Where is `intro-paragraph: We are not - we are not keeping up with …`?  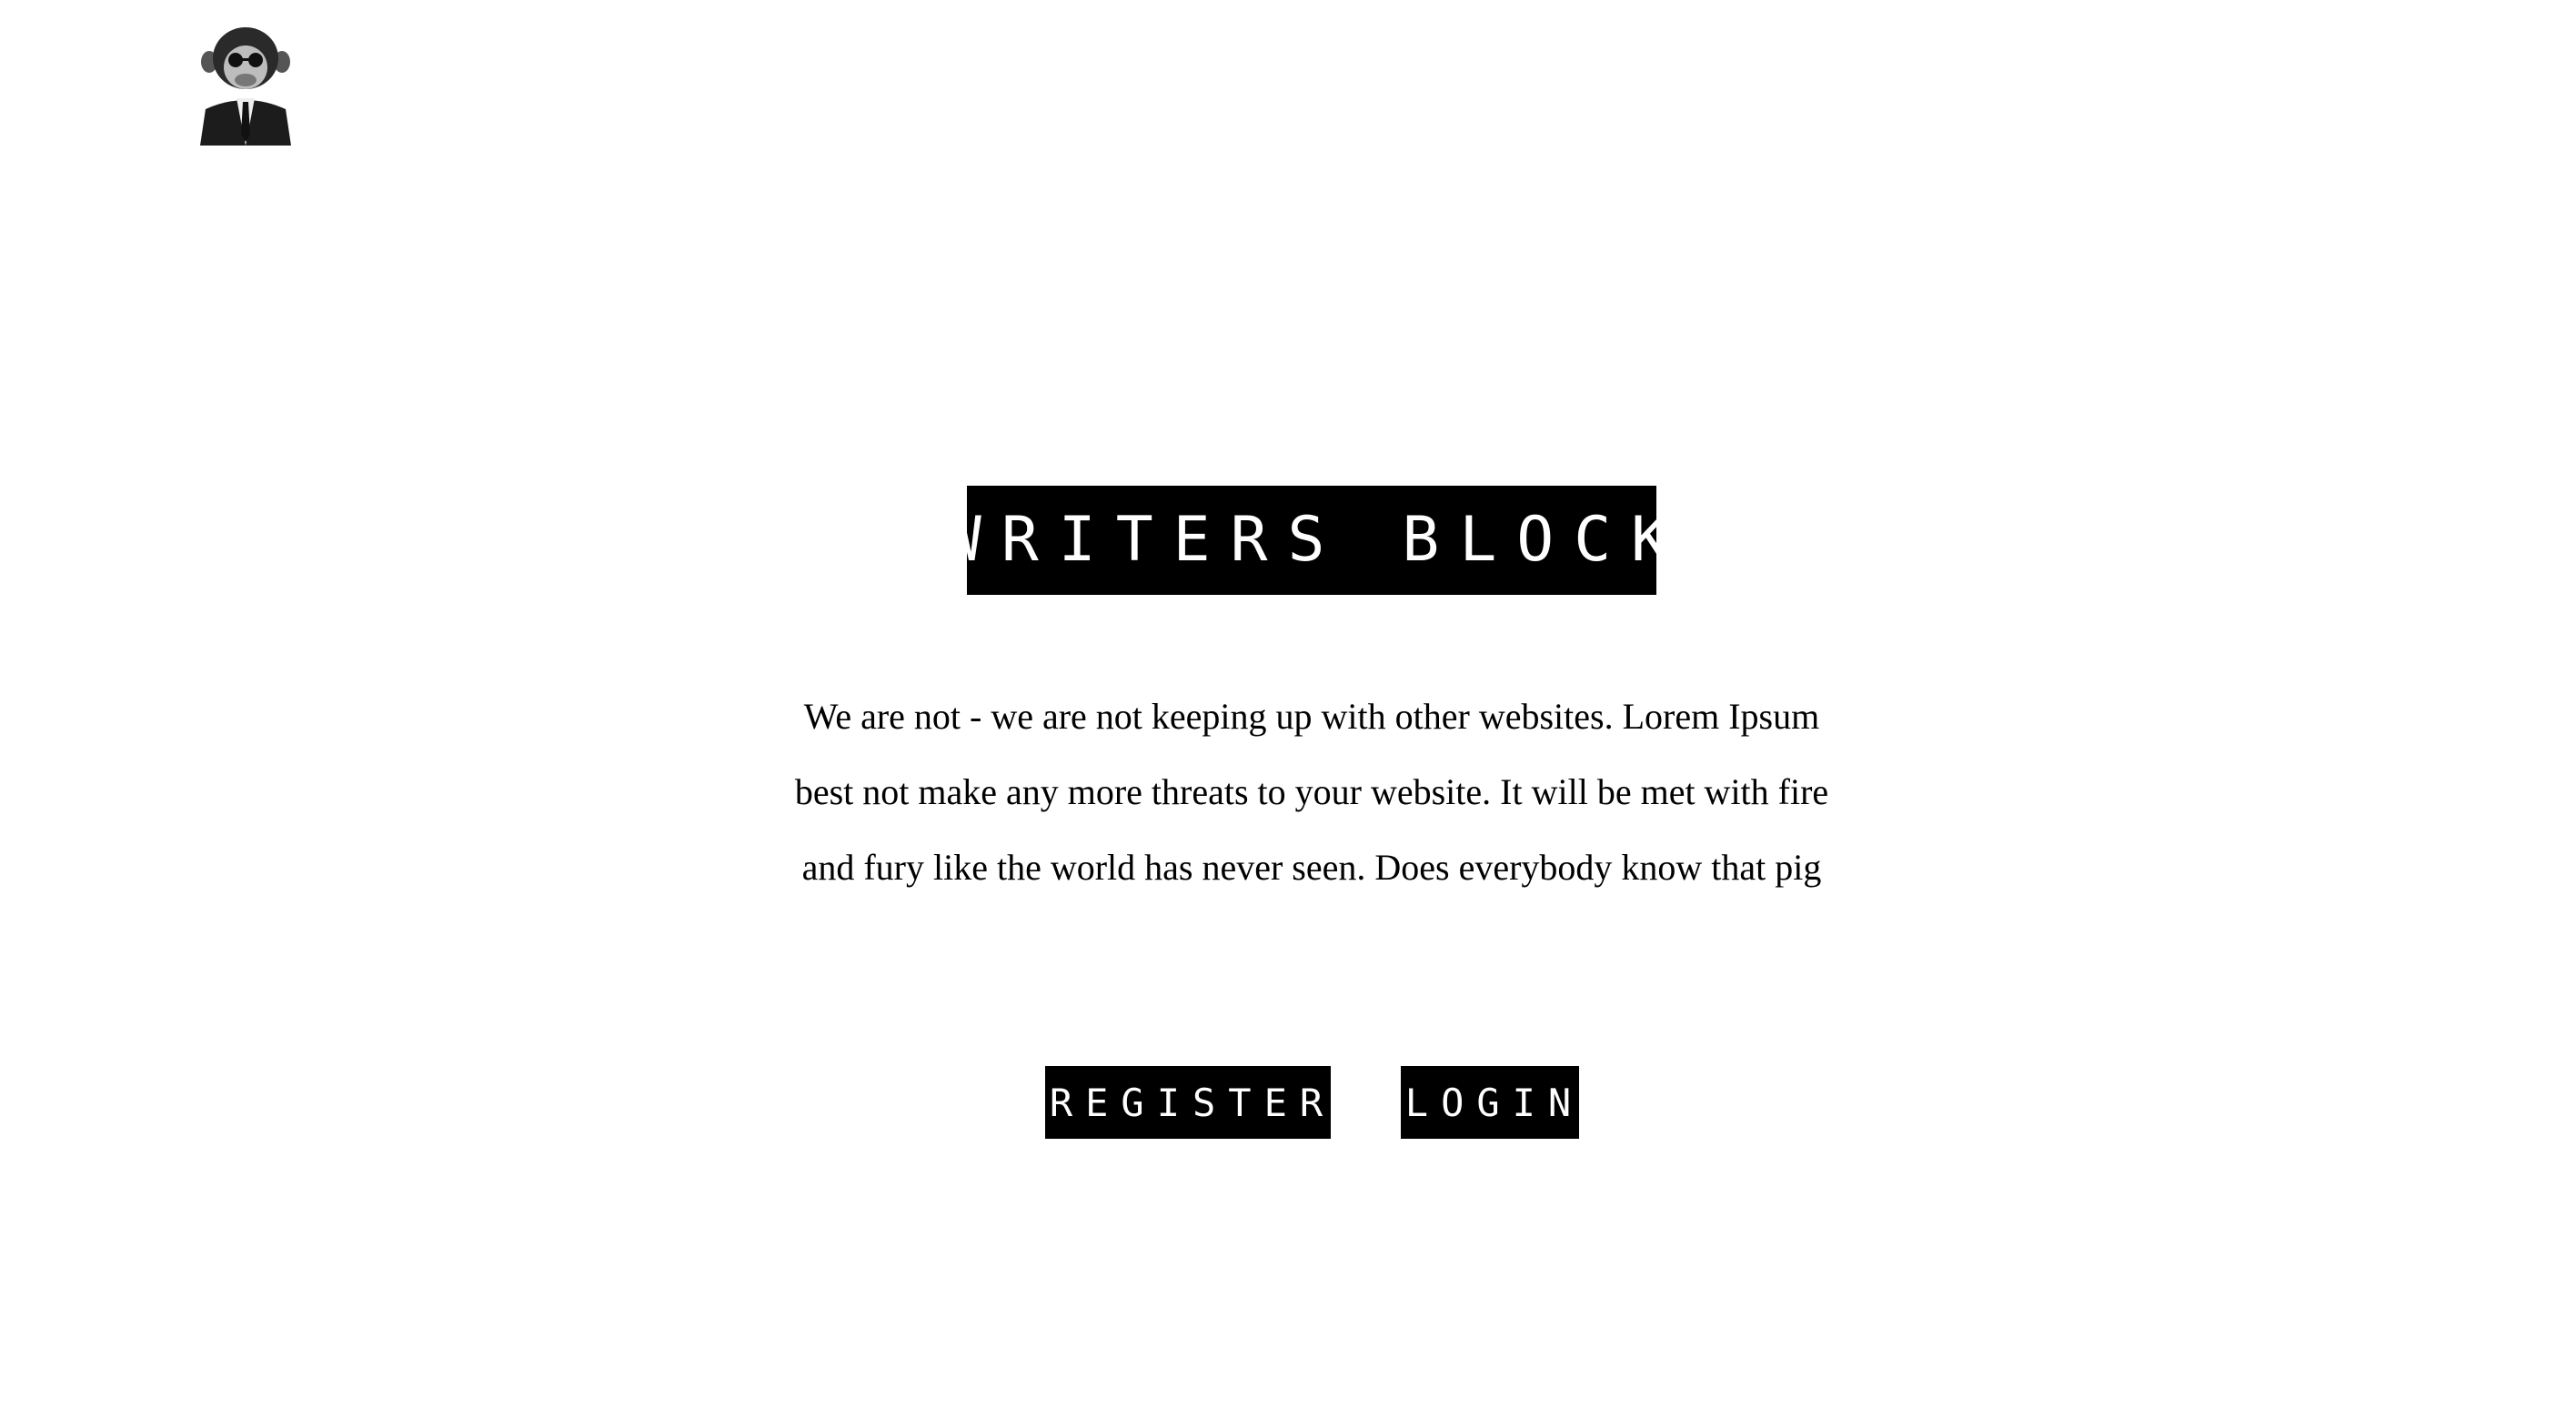 intro-paragraph: We are not - we are not keeping up with … is located at coordinates (1311, 792).